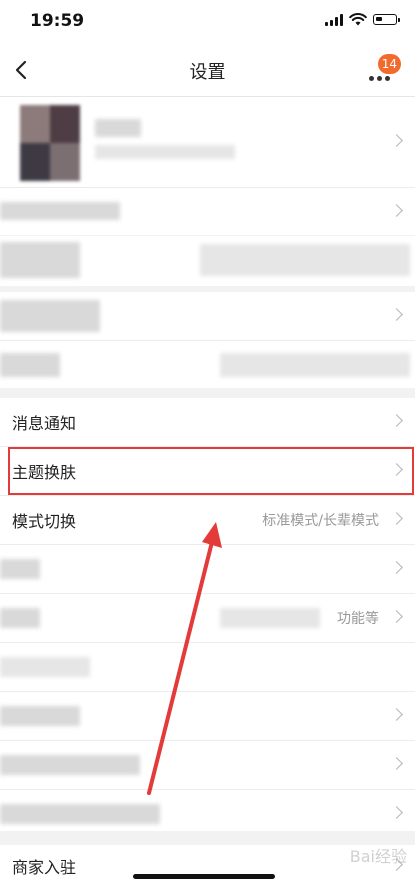 The image size is (415, 887). Describe the element at coordinates (44, 423) in the screenshot. I see `notifications-label: 消息通知` at that location.